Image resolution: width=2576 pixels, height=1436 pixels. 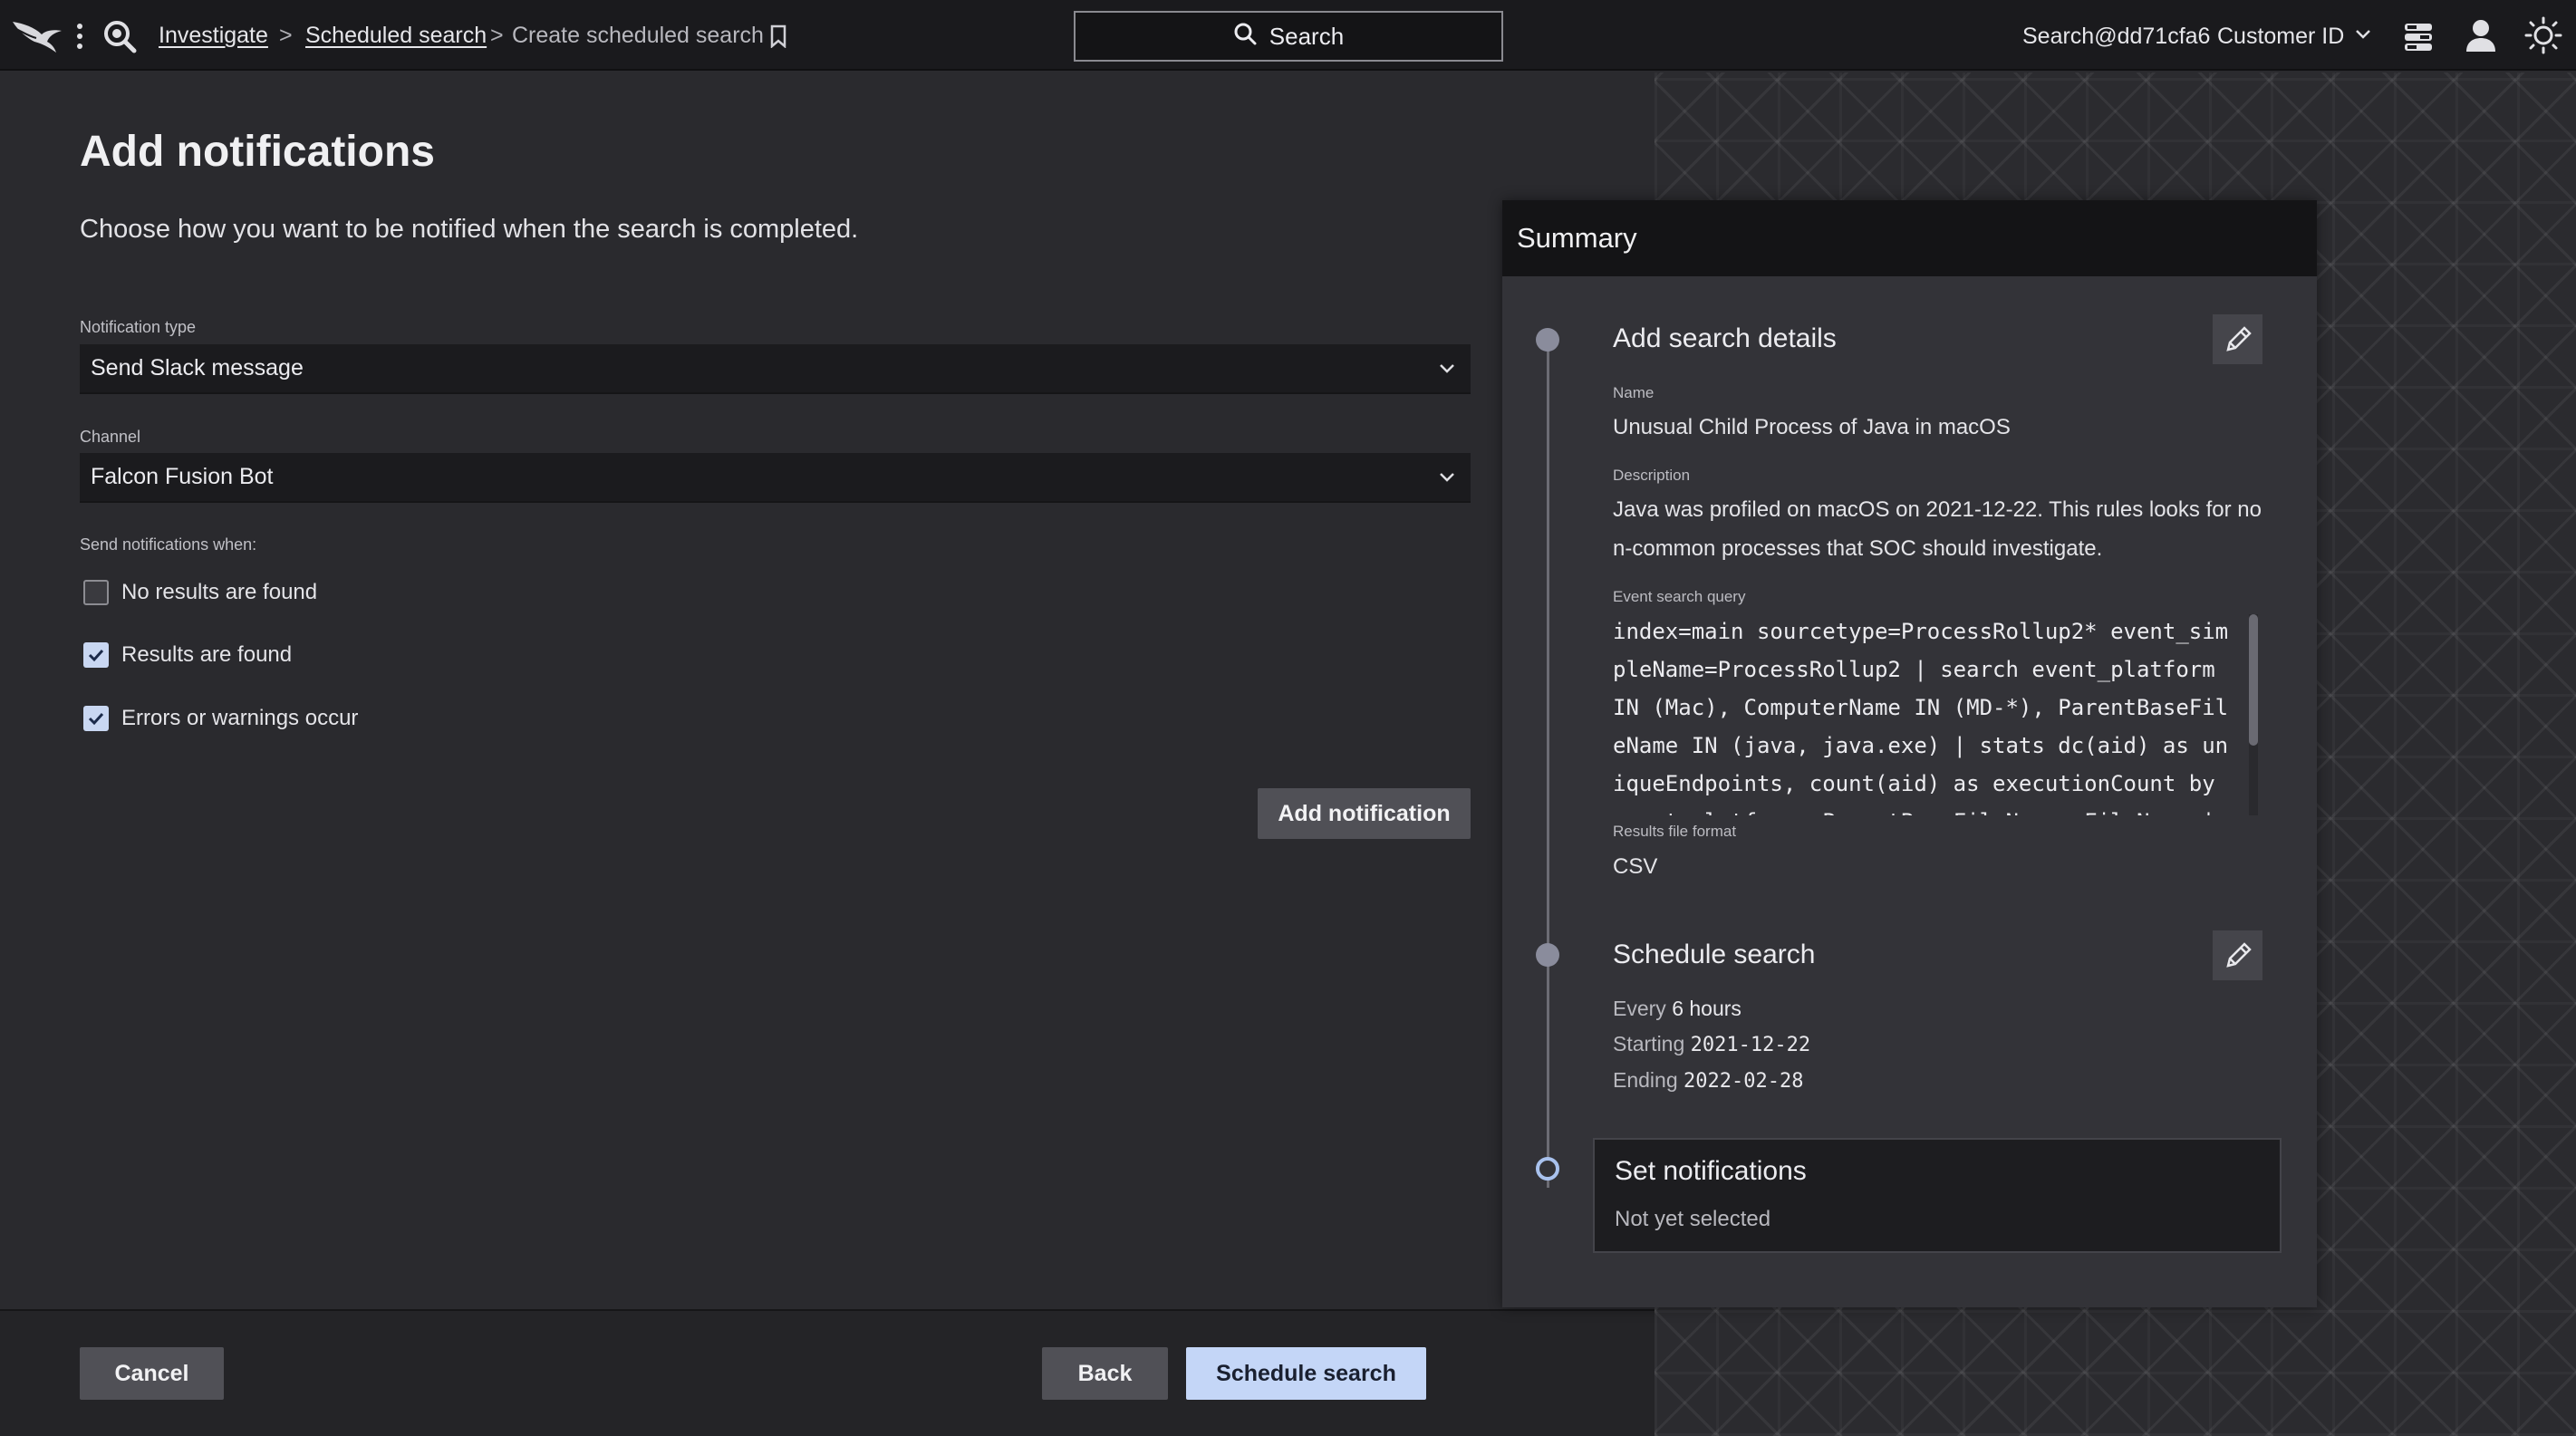 I want to click on schedule-starting: Starting 2021-12-22, so click(x=1712, y=1044).